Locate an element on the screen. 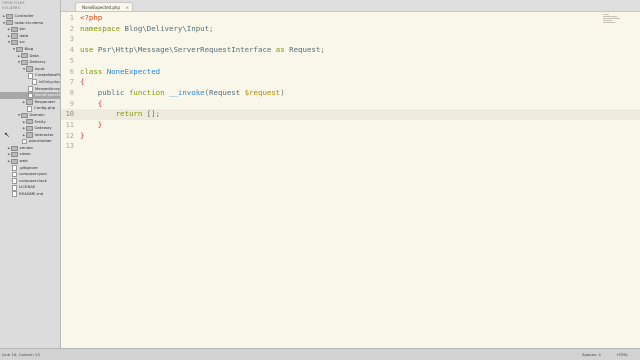  sidebar-file: placeholder is located at coordinates (30, 141).